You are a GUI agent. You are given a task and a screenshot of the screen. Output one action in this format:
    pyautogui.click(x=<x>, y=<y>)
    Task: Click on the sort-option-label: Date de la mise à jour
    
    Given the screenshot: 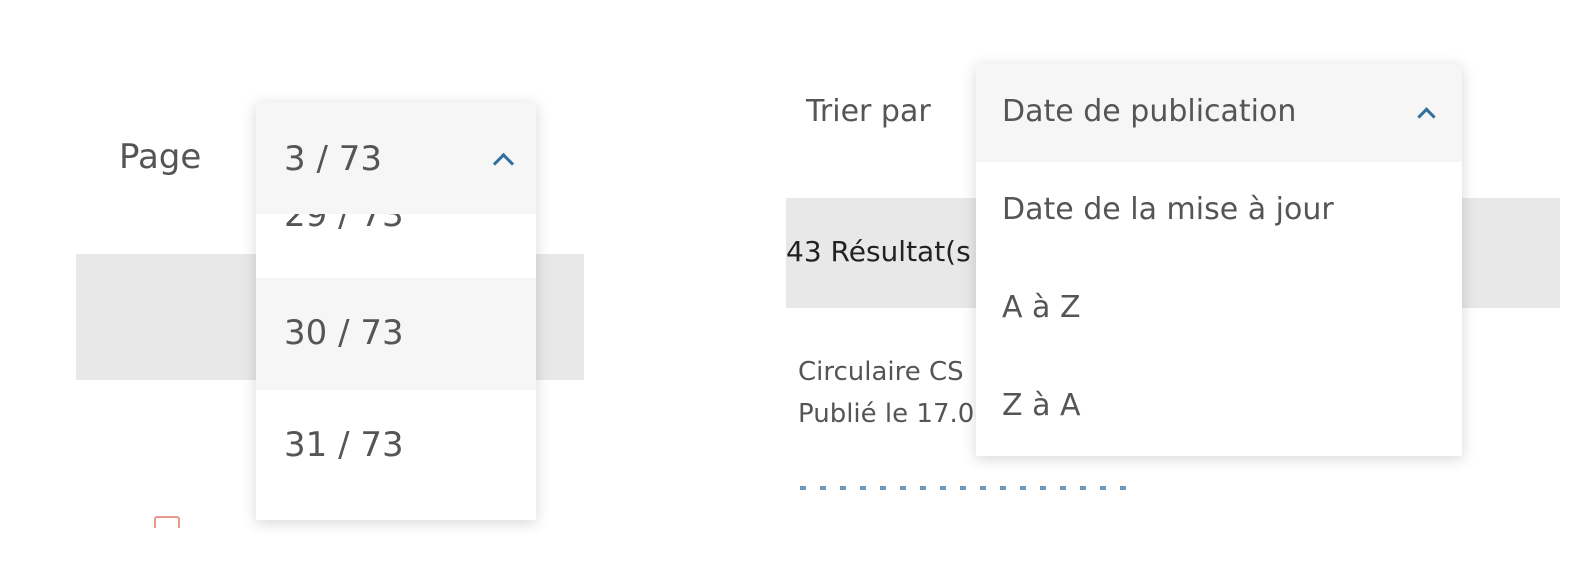 What is the action you would take?
    pyautogui.click(x=1168, y=209)
    